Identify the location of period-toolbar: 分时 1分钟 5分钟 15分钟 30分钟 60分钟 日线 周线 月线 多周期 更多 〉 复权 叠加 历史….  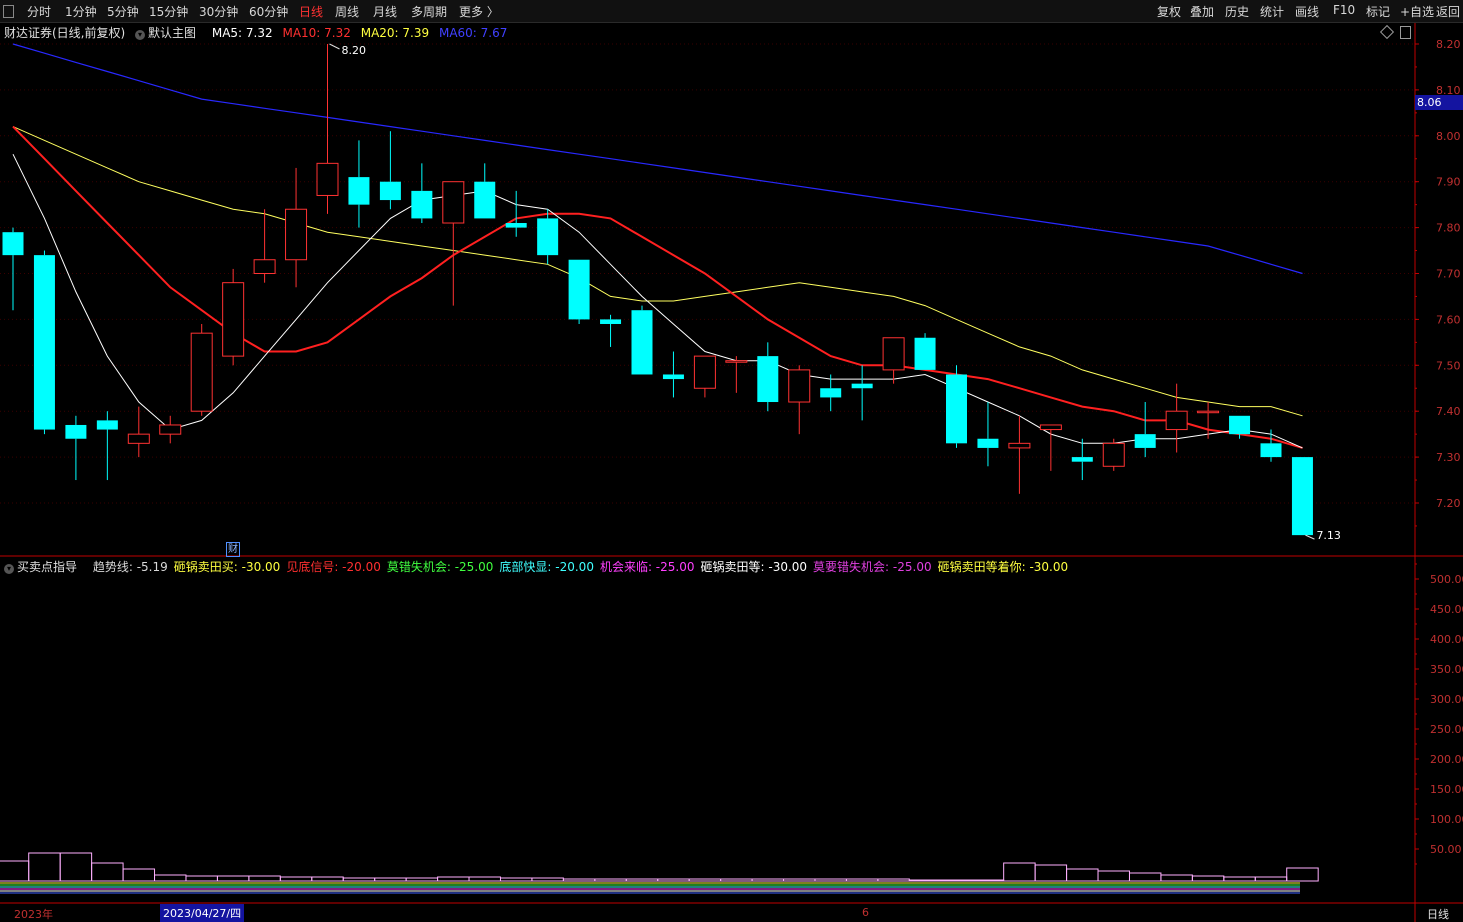
(731, 11).